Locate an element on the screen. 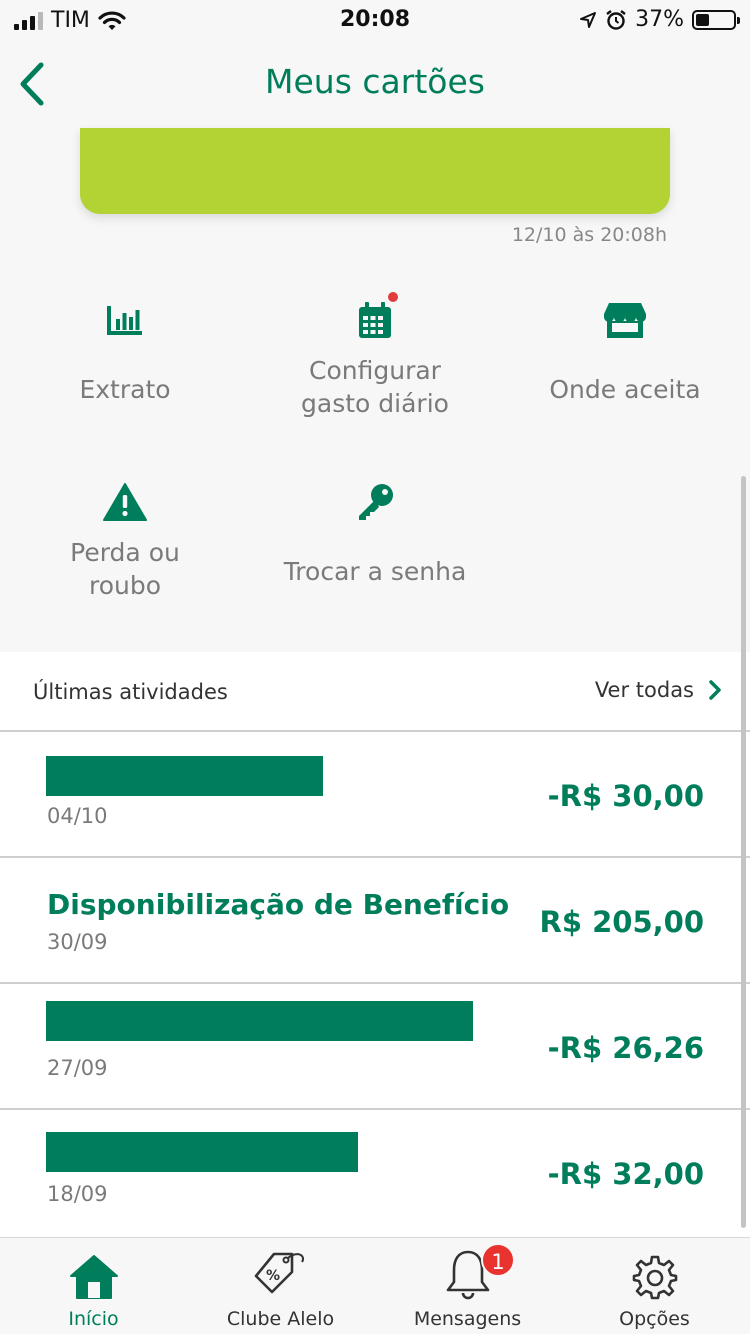  activity-date: 27/09 is located at coordinates (77, 1068).